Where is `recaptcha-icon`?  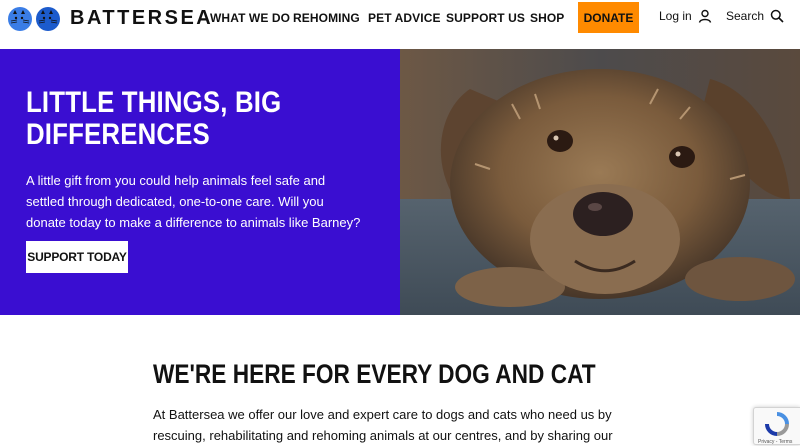 recaptcha-icon is located at coordinates (777, 424).